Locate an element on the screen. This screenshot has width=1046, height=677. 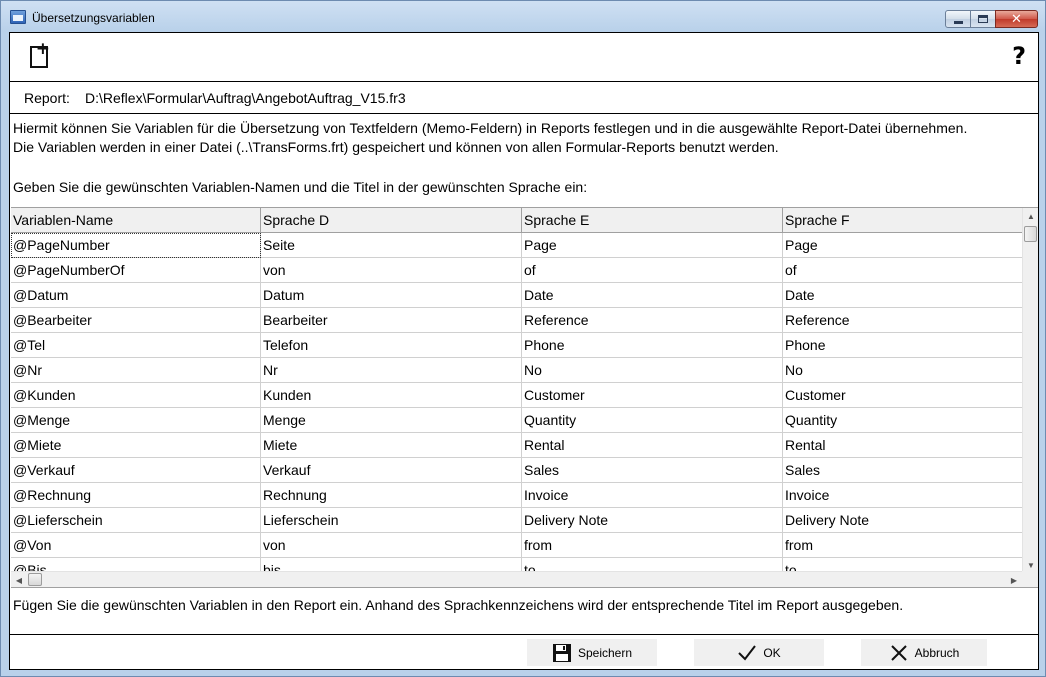
grid-cell: @Von is located at coordinates (136, 545).